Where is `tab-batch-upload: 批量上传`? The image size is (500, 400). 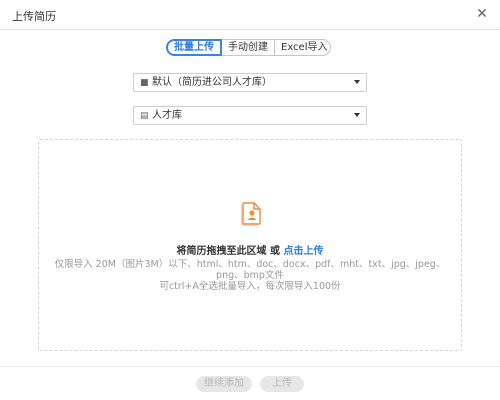 tab-batch-upload: 批量上传 is located at coordinates (194, 47).